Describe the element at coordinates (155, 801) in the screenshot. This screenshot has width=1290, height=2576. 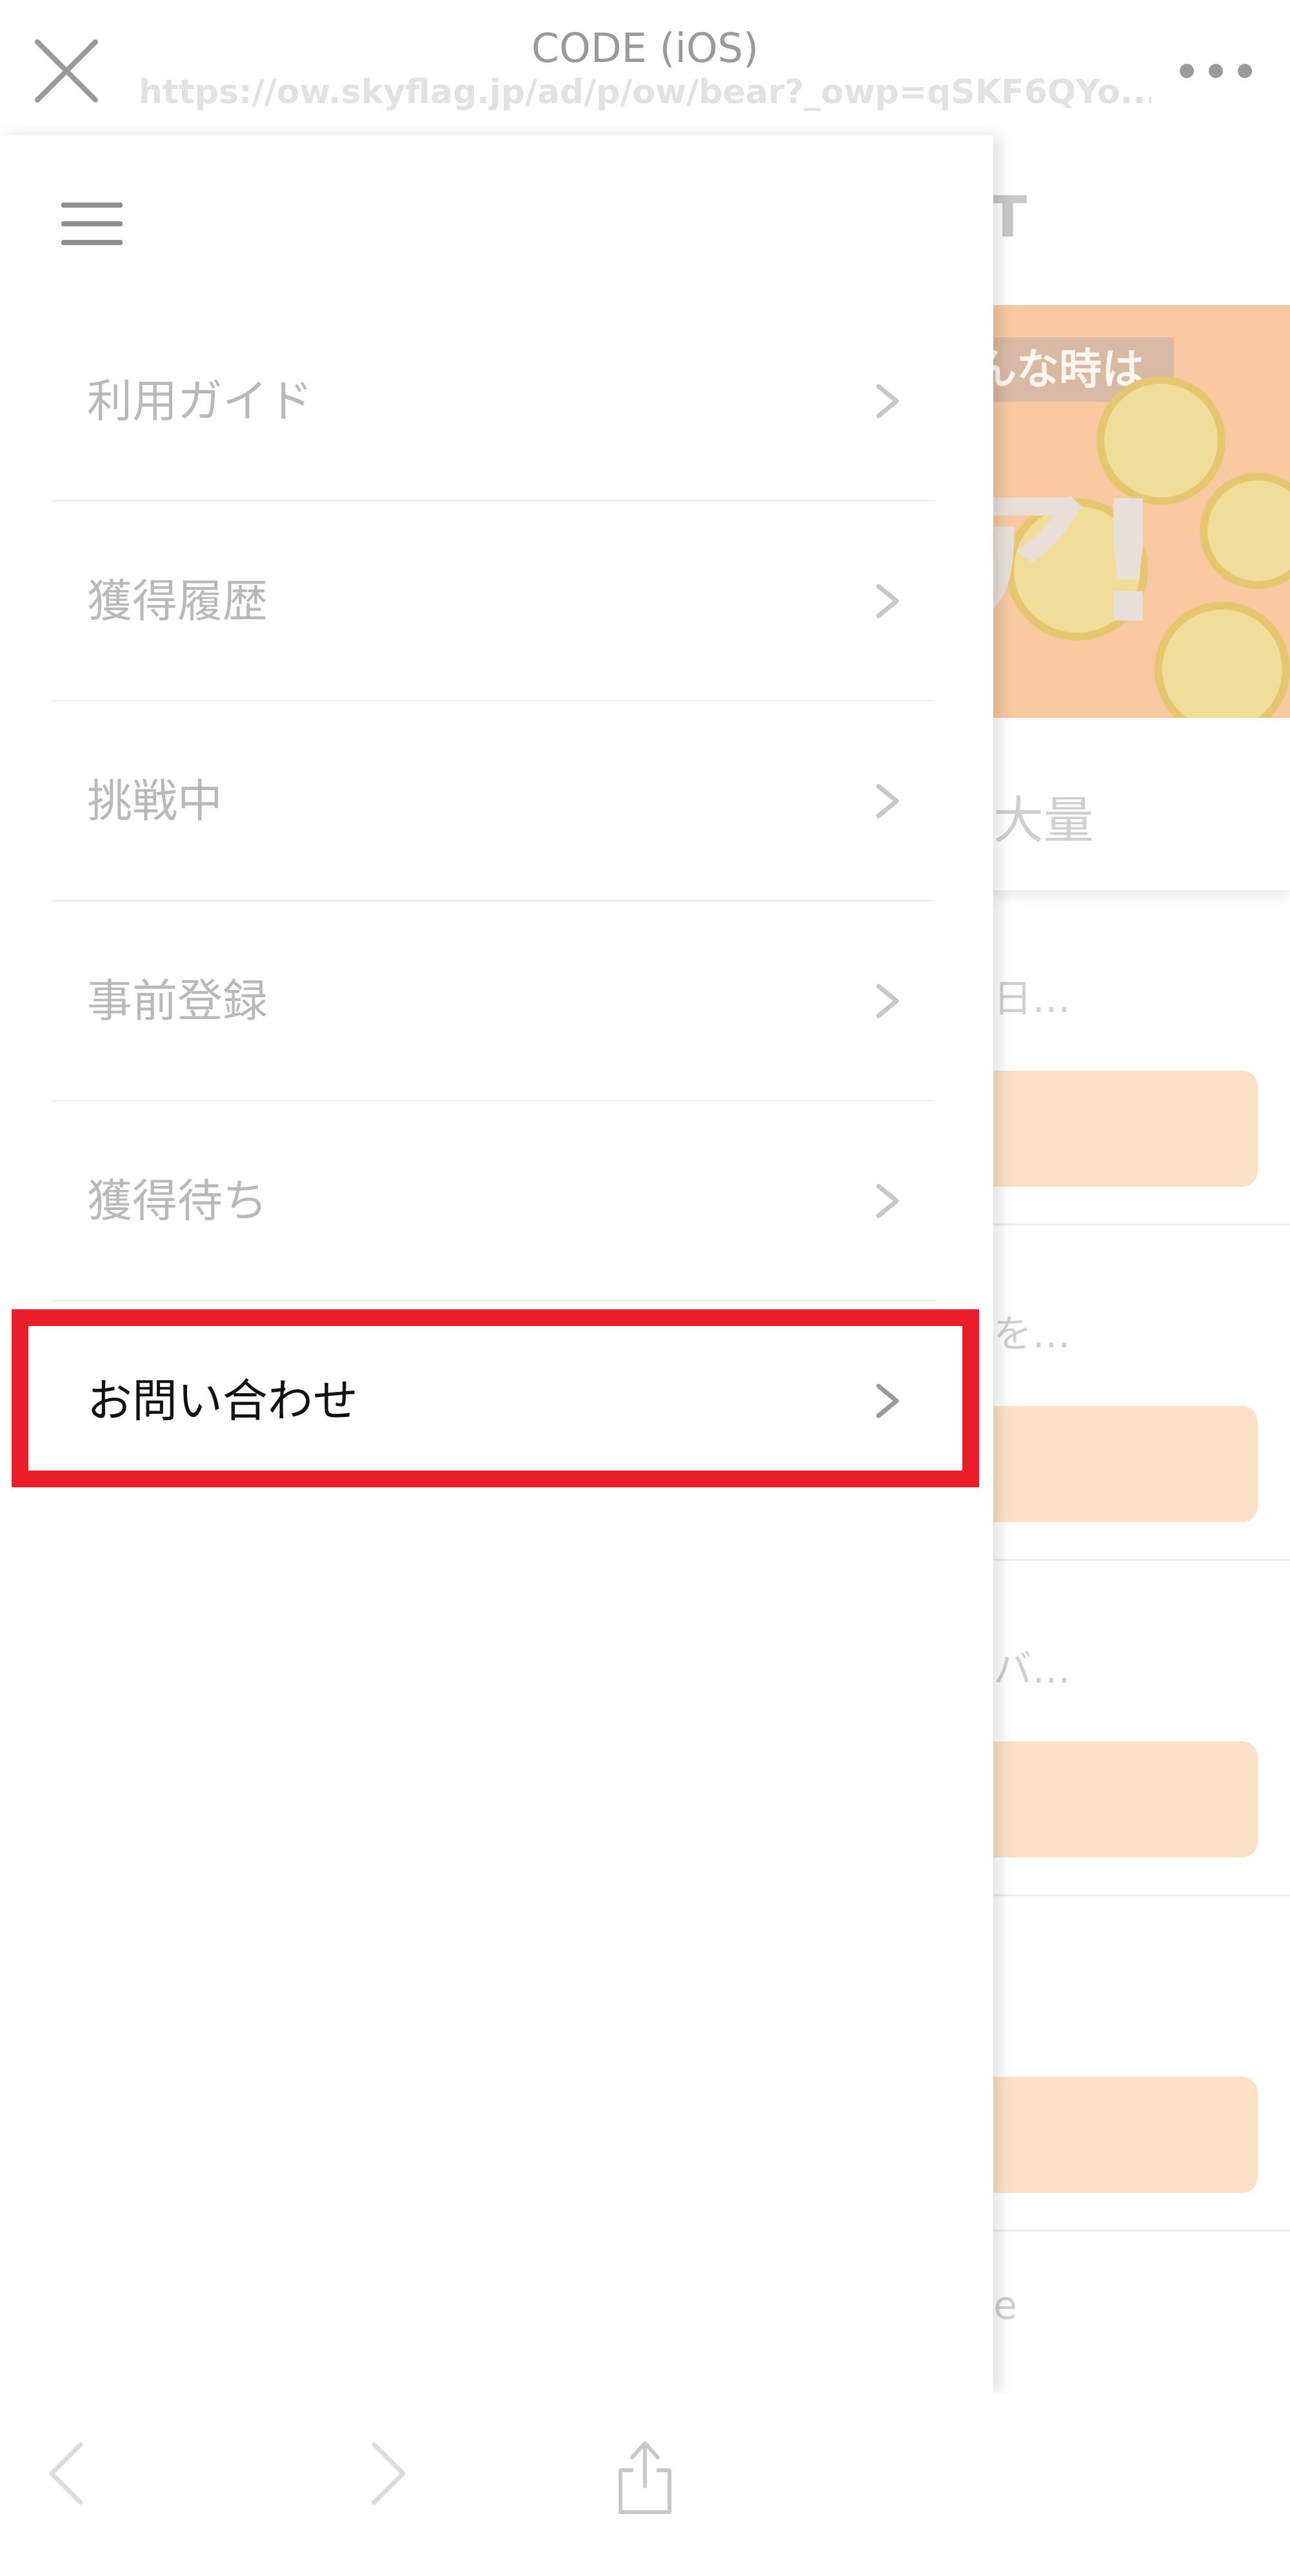
I see `menu-item-label: 挑戦中` at that location.